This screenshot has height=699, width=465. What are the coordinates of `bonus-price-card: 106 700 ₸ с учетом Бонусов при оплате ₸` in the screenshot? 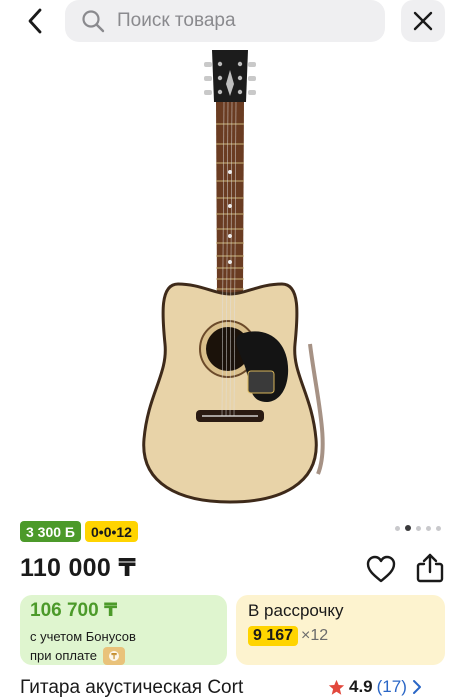 It's located at (123, 630).